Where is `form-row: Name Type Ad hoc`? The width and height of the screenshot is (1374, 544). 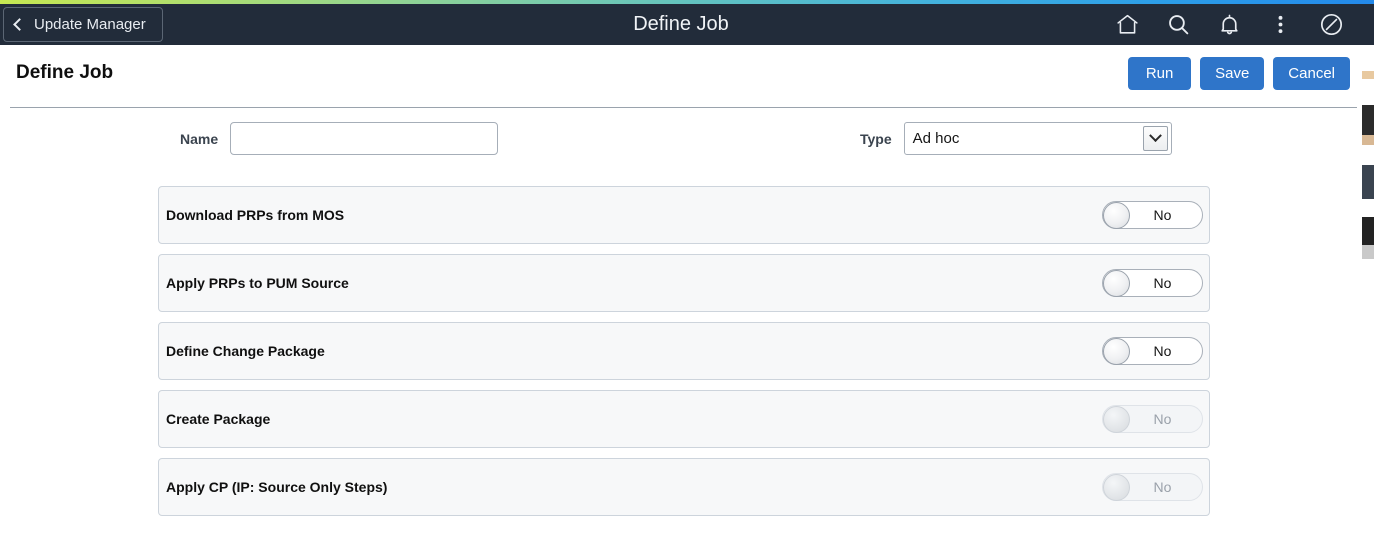 form-row: Name Type Ad hoc is located at coordinates (681, 141).